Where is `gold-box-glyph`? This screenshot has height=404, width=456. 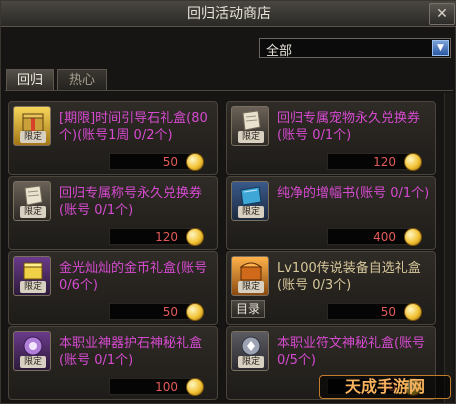 gold-box-glyph is located at coordinates (33, 271).